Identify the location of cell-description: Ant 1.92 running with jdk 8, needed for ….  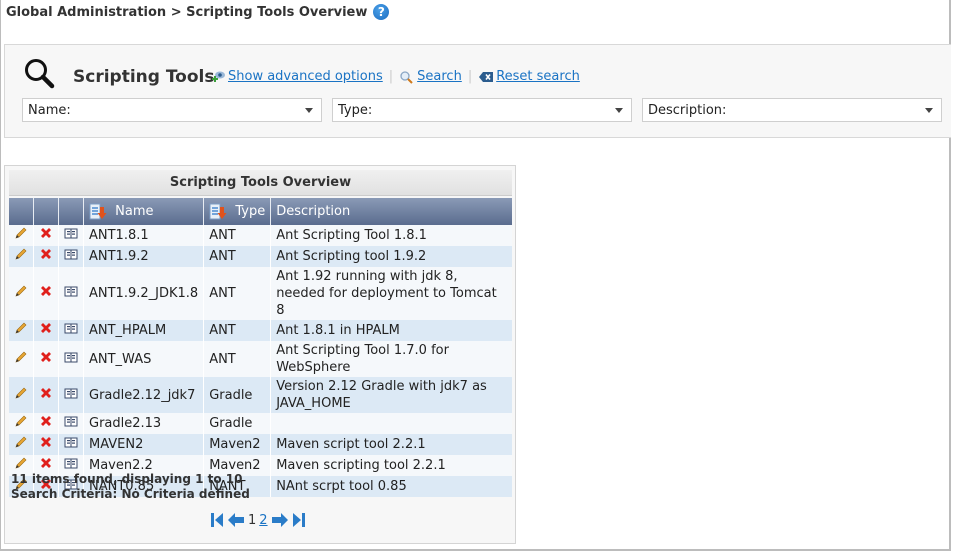
(391, 293).